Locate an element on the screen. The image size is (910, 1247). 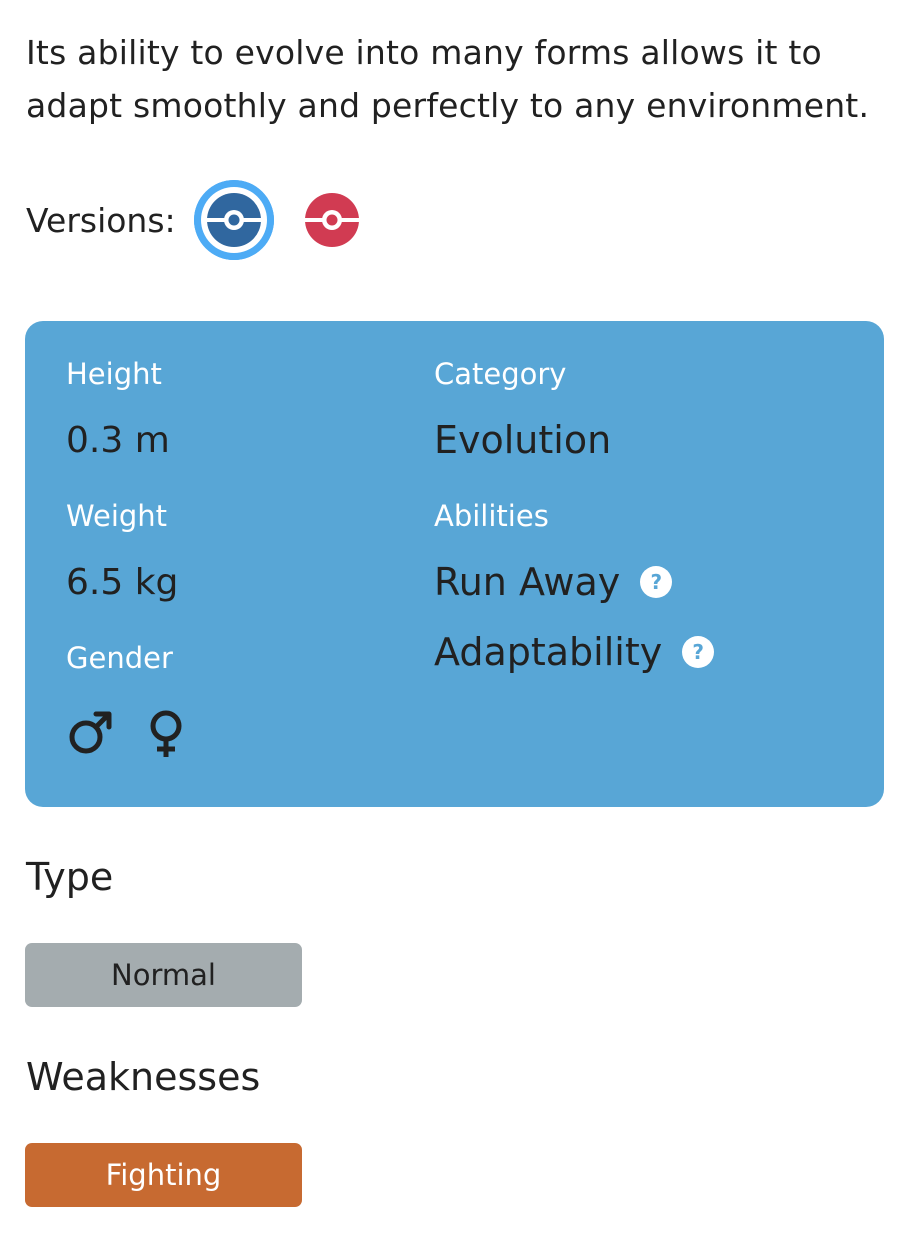
version-blue-button is located at coordinates (233, 220).